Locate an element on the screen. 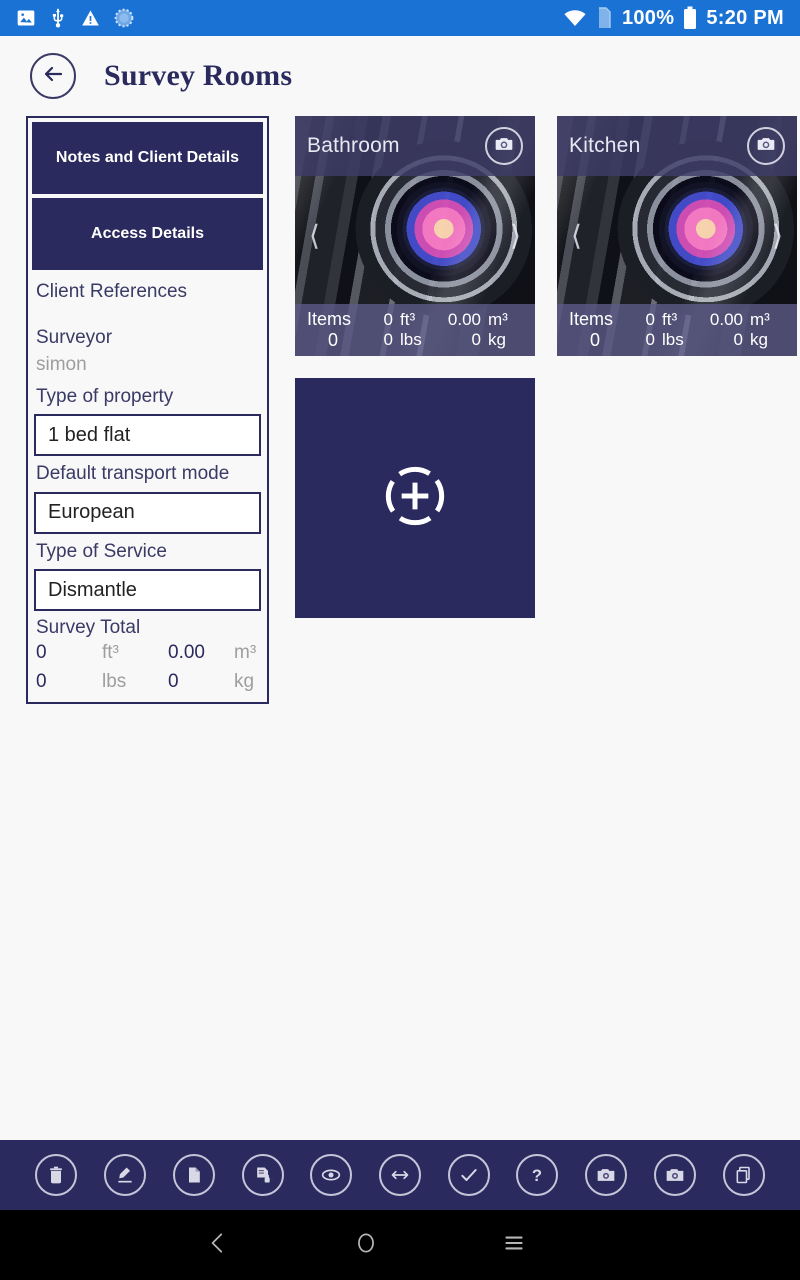 This screenshot has height=1280, width=800. back-button is located at coordinates (53, 76).